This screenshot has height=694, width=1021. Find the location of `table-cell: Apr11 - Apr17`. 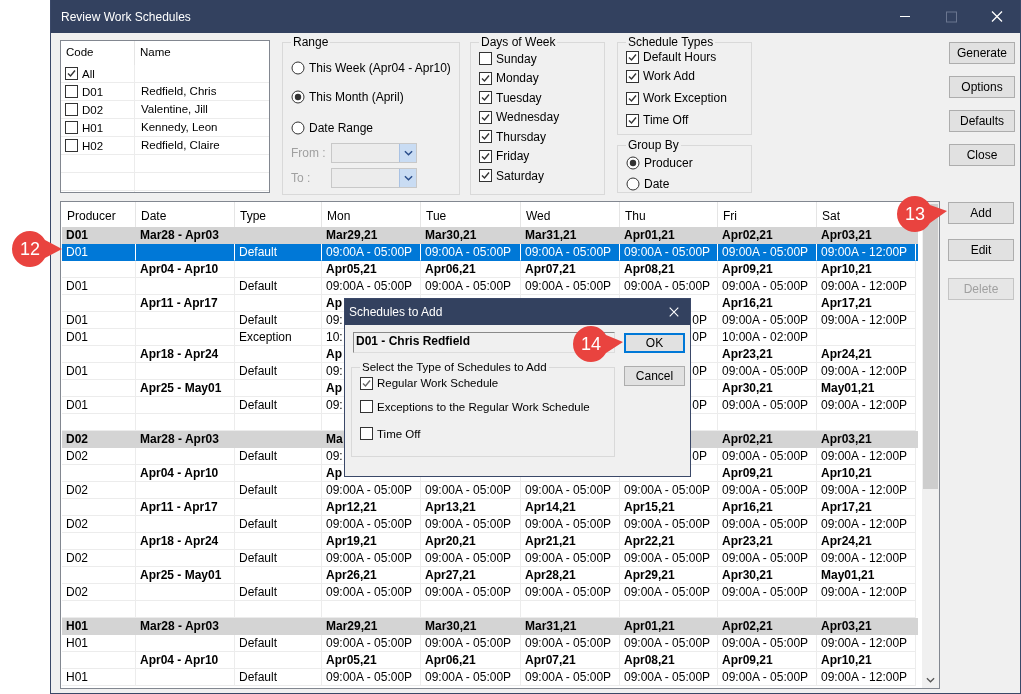

table-cell: Apr11 - Apr17 is located at coordinates (179, 303).